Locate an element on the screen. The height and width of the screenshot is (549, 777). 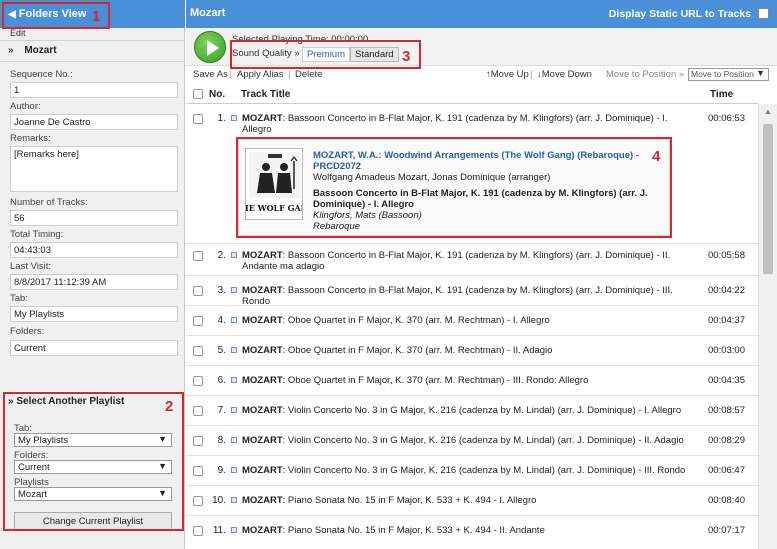
track-time: 00:07:17 is located at coordinates (726, 530).